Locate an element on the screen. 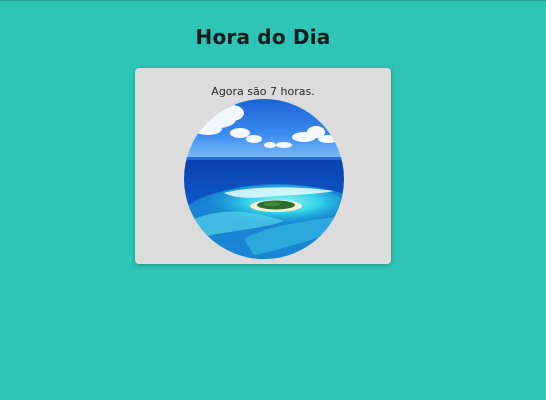  island-photo is located at coordinates (264, 179).